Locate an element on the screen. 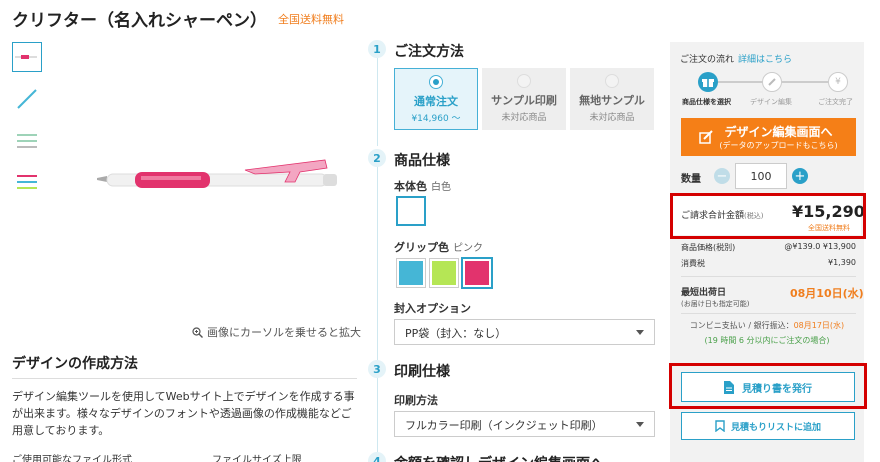 The width and height of the screenshot is (880, 462). yen-icon: ¥ is located at coordinates (838, 82).